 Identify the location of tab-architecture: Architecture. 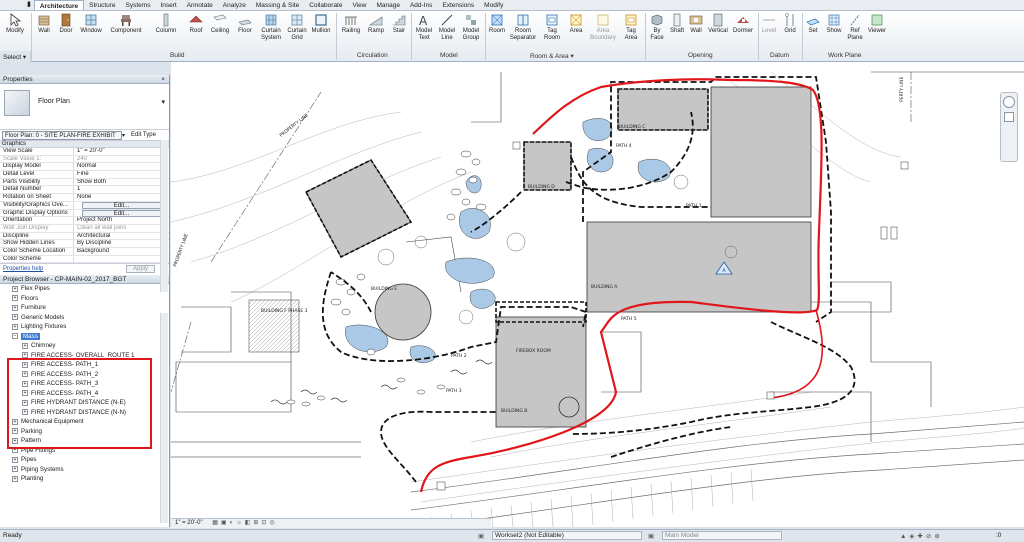
(59, 5).